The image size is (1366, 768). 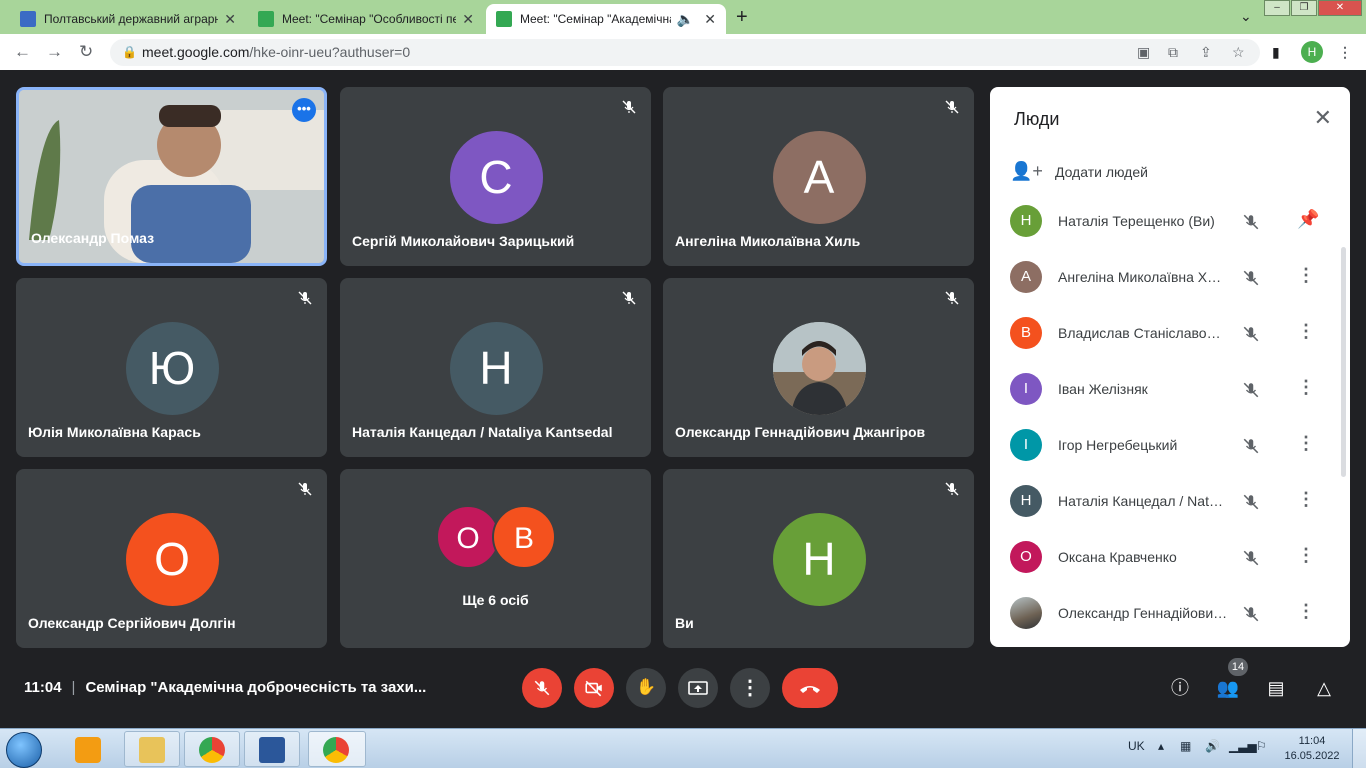 I want to click on camera-blocked-icon: ▣, so click(x=1143, y=52).